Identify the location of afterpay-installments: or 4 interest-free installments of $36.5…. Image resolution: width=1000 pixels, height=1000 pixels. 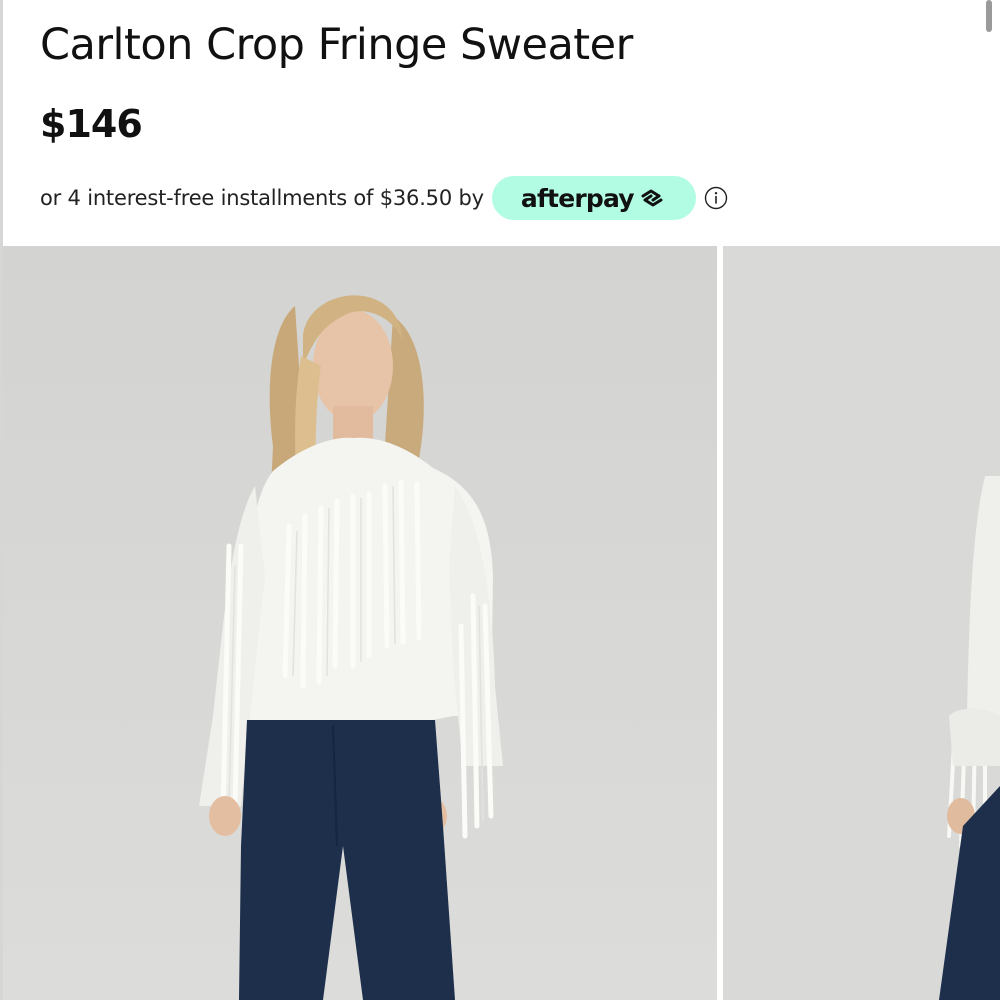
(384, 198).